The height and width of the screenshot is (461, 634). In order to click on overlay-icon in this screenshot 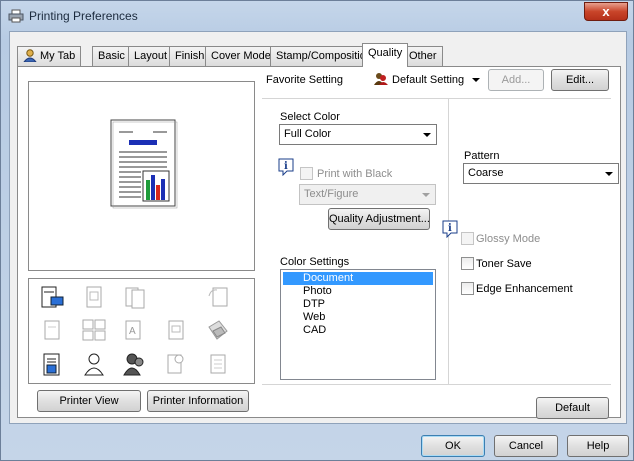, I will do `click(218, 330)`.